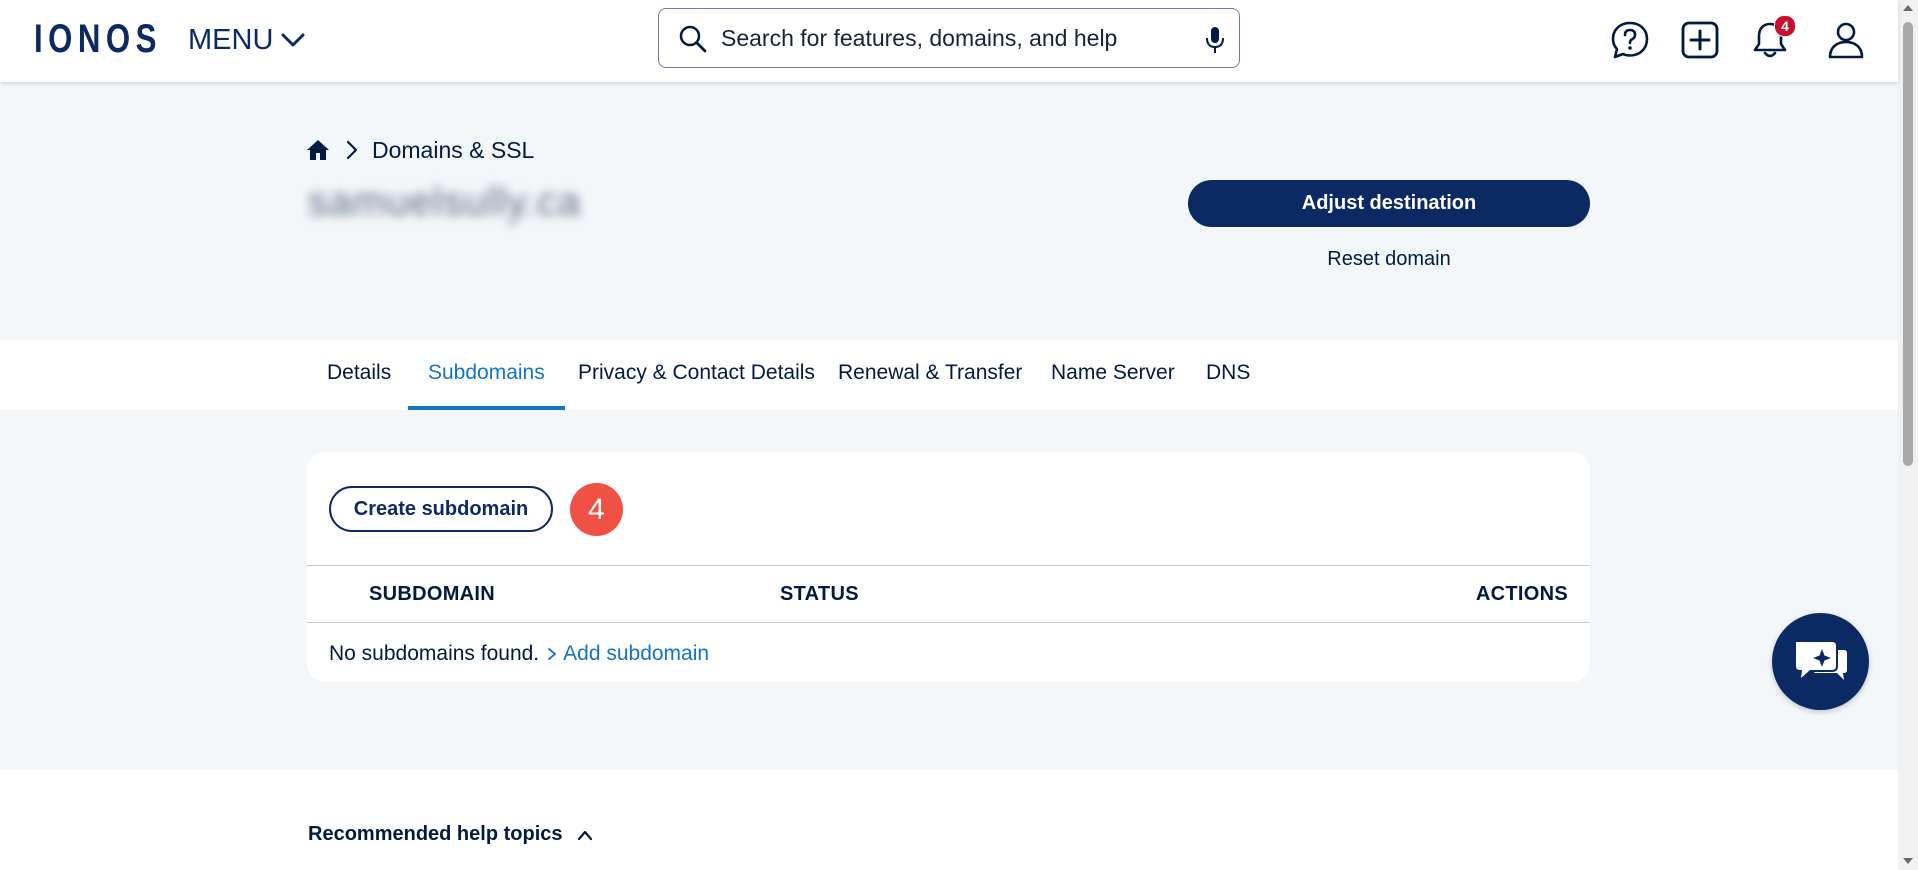  Describe the element at coordinates (98, 39) in the screenshot. I see `ionos-logo: IONOS` at that location.